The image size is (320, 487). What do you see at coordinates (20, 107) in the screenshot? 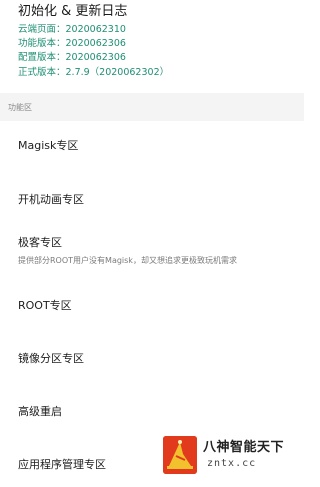
I see `section-label: 功能区` at bounding box center [20, 107].